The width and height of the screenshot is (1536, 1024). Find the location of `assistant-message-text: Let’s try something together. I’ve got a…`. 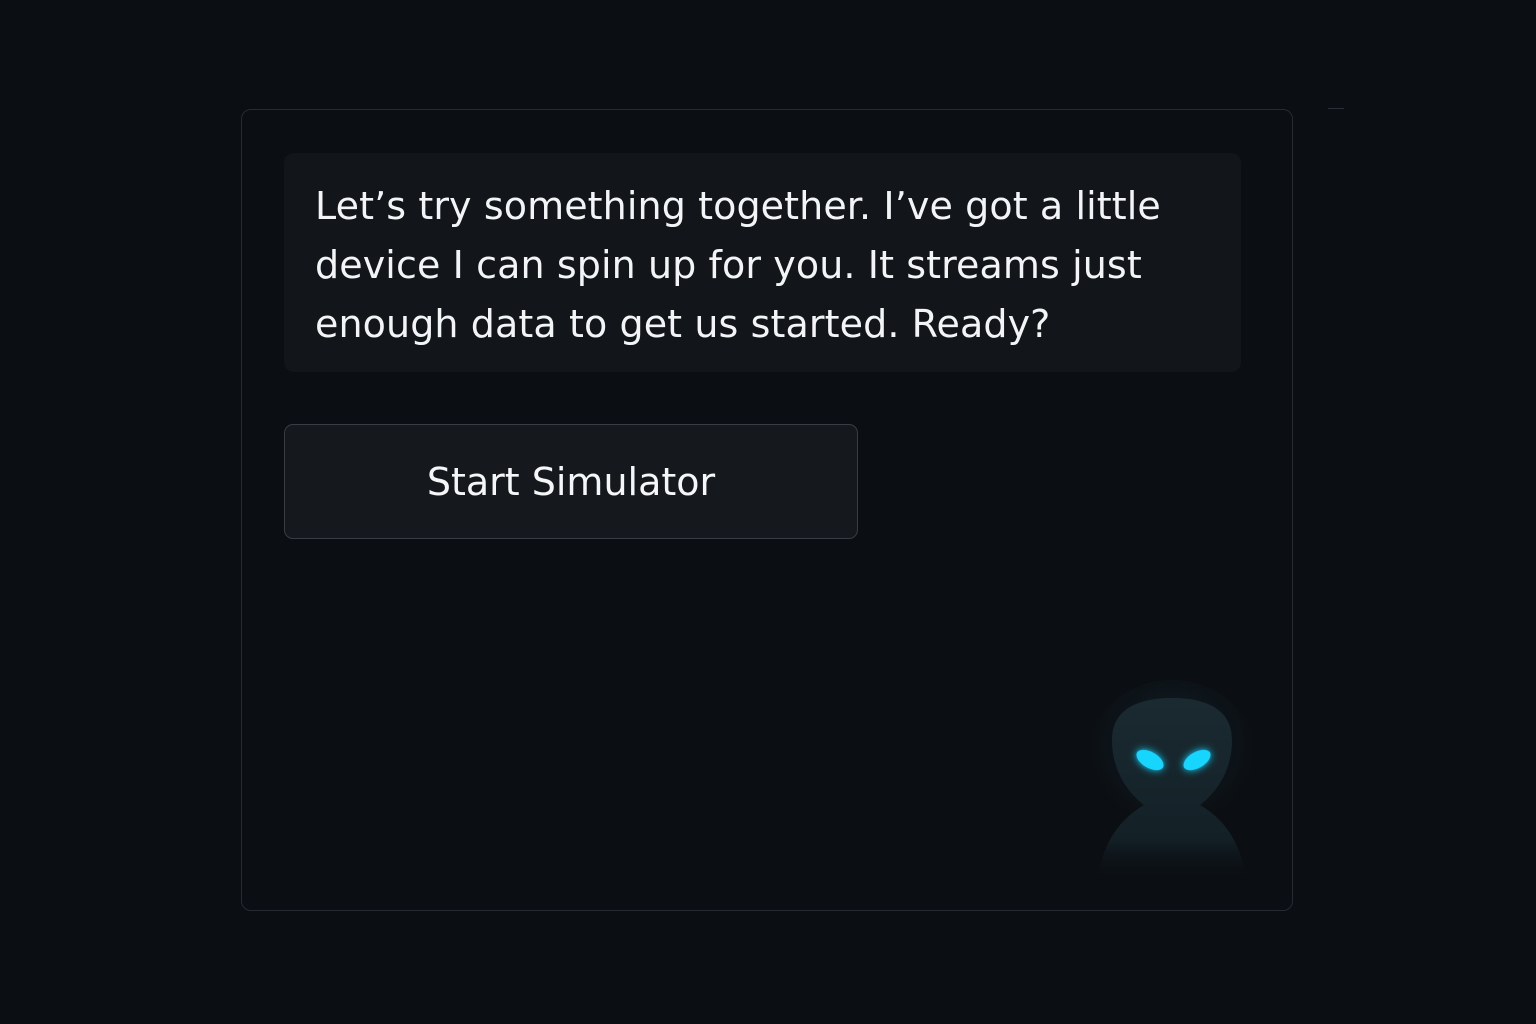

assistant-message-text: Let’s try something together. I’ve got a… is located at coordinates (738, 265).